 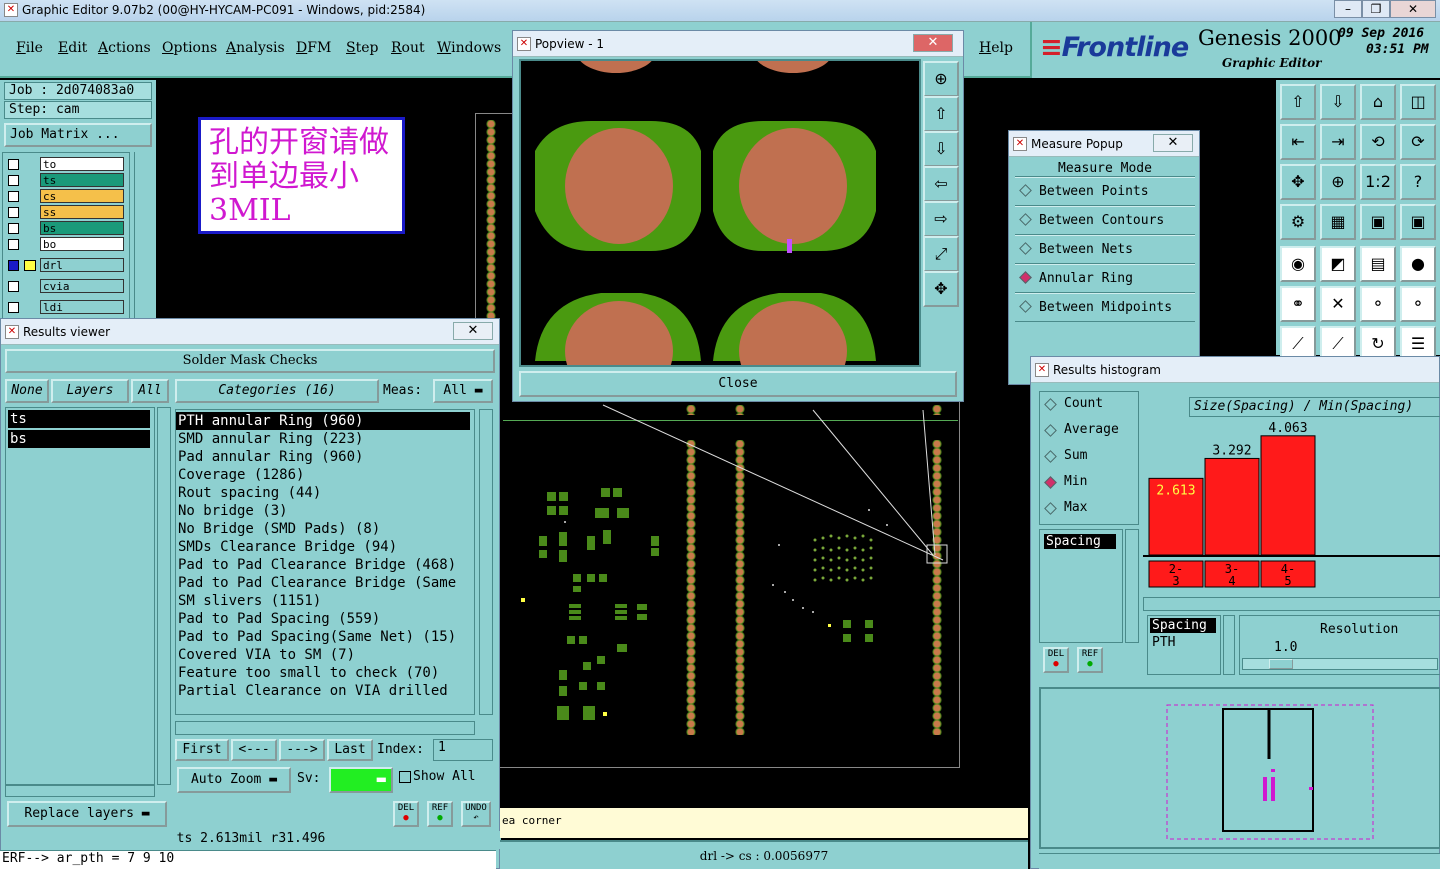 I want to click on help-icon: ?, so click(x=1418, y=182).